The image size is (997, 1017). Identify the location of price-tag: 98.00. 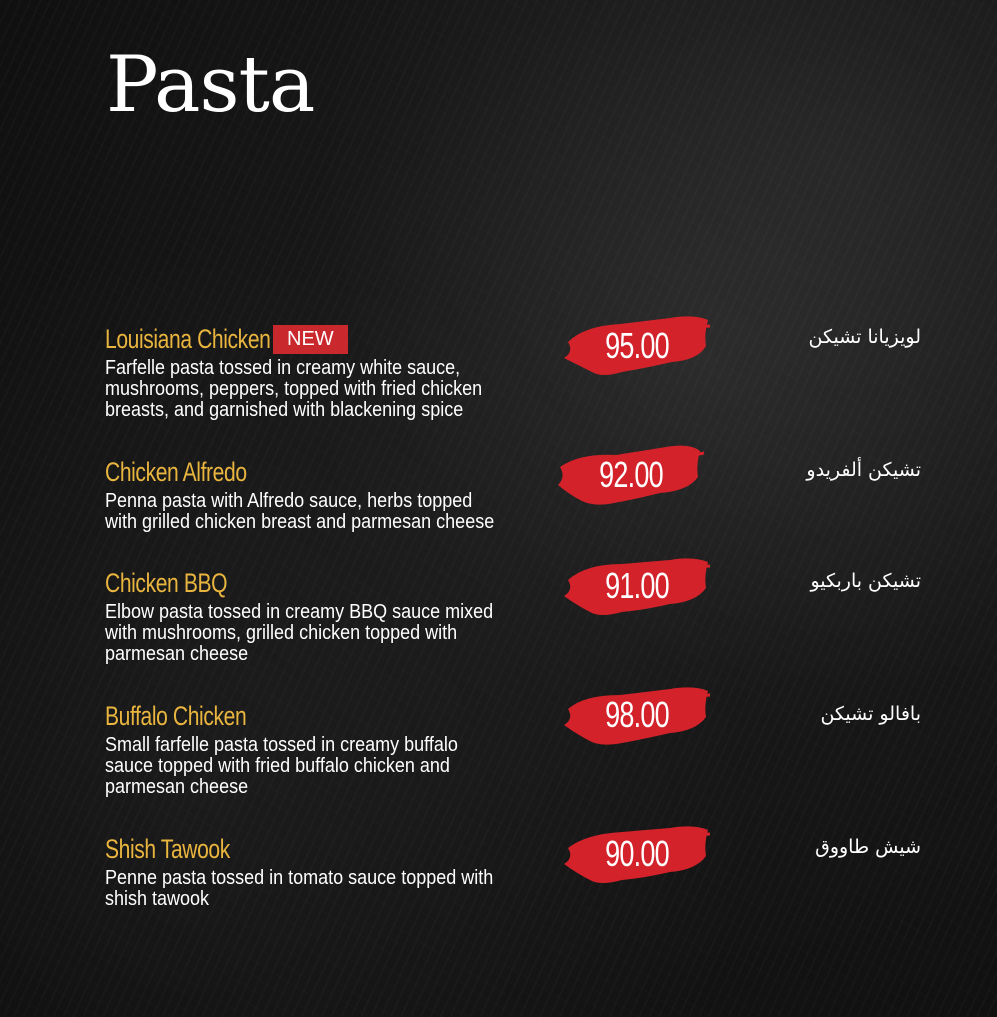
(637, 716).